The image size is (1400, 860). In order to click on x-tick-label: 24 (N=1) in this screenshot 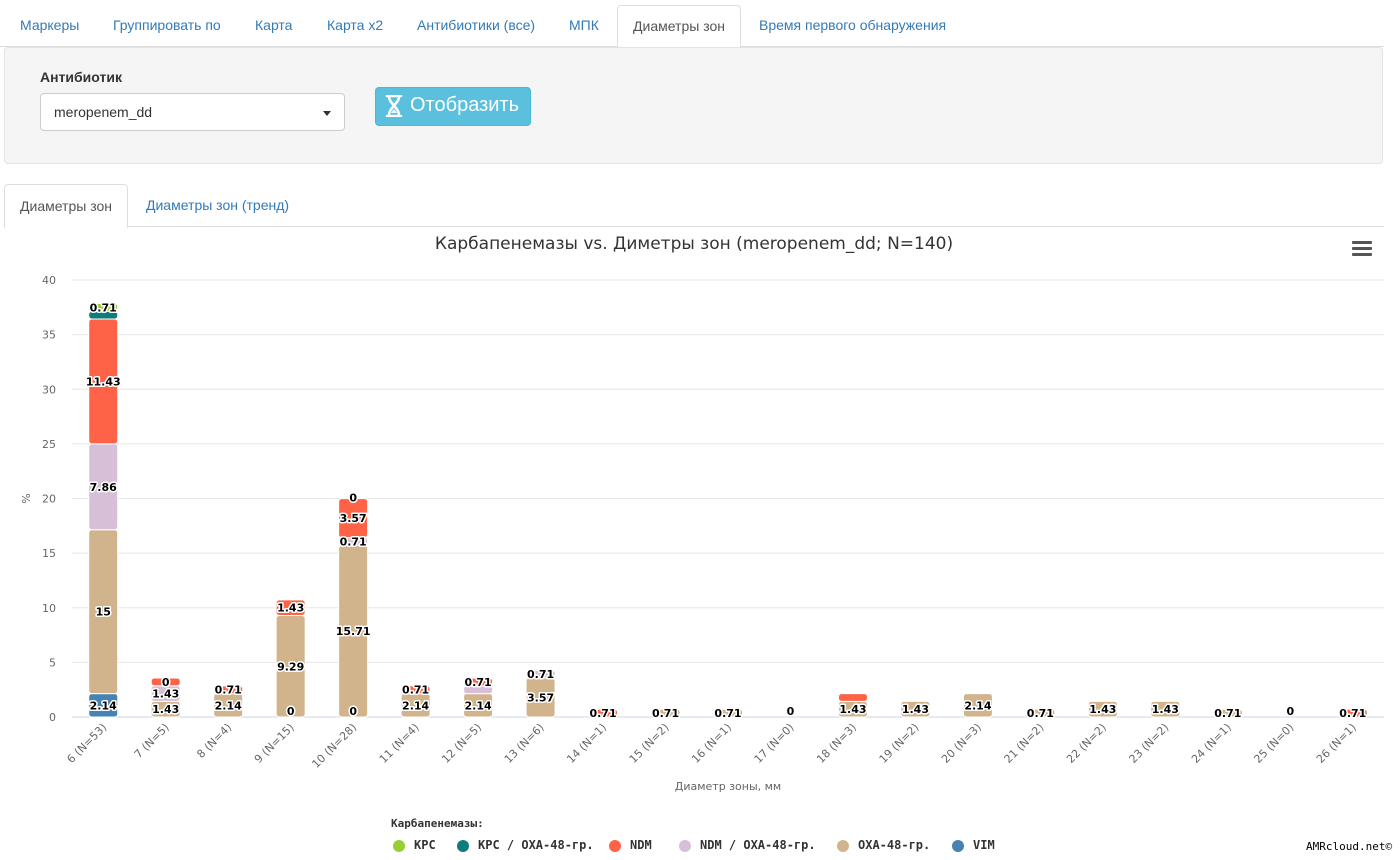, I will do `click(1211, 743)`.